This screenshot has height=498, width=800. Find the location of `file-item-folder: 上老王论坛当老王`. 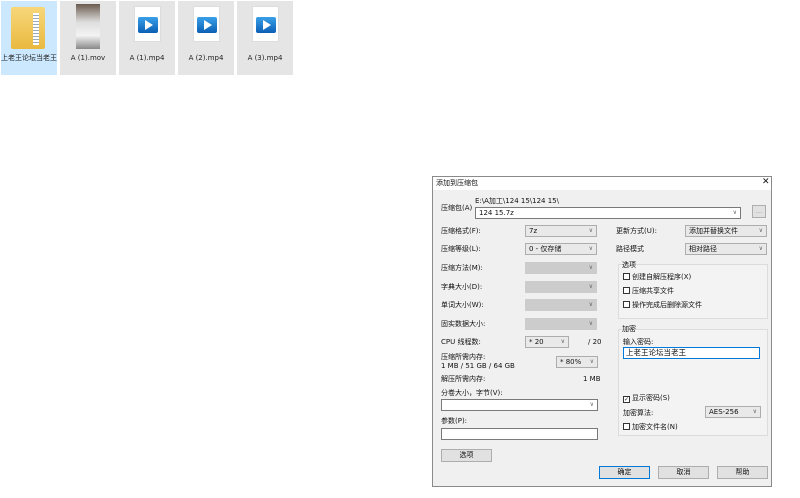

file-item-folder: 上老王论坛当老王 is located at coordinates (29, 38).